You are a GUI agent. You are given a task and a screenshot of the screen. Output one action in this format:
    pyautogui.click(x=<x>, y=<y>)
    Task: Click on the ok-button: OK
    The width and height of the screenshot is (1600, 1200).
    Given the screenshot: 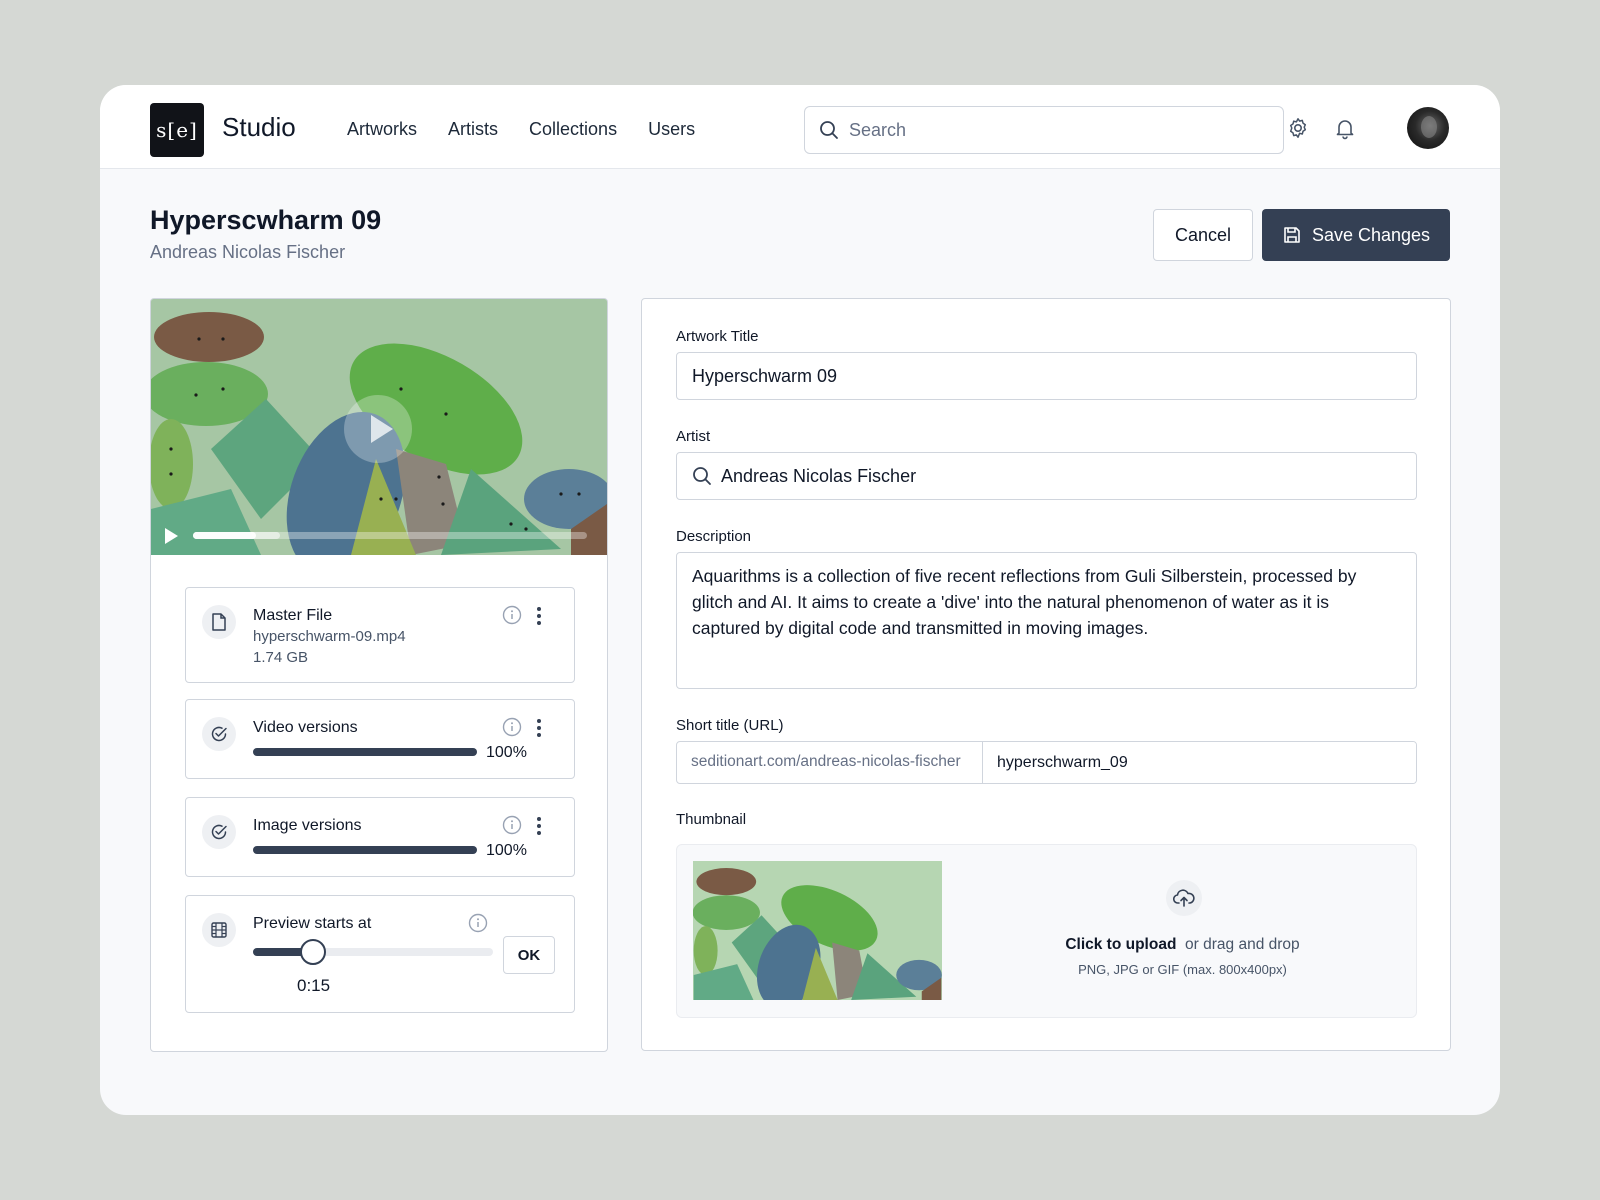 What is the action you would take?
    pyautogui.click(x=529, y=955)
    